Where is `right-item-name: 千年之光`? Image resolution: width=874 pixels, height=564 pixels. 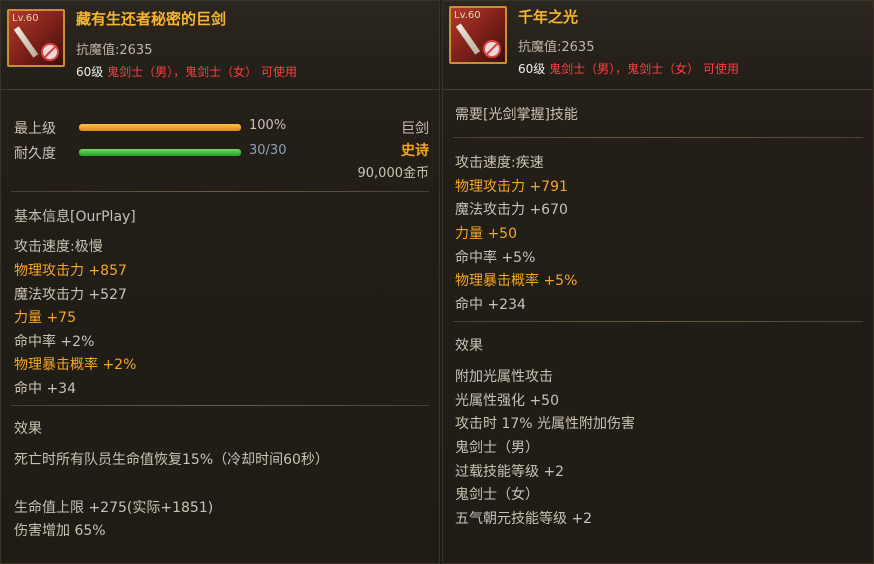
right-item-name: 千年之光 is located at coordinates (548, 17).